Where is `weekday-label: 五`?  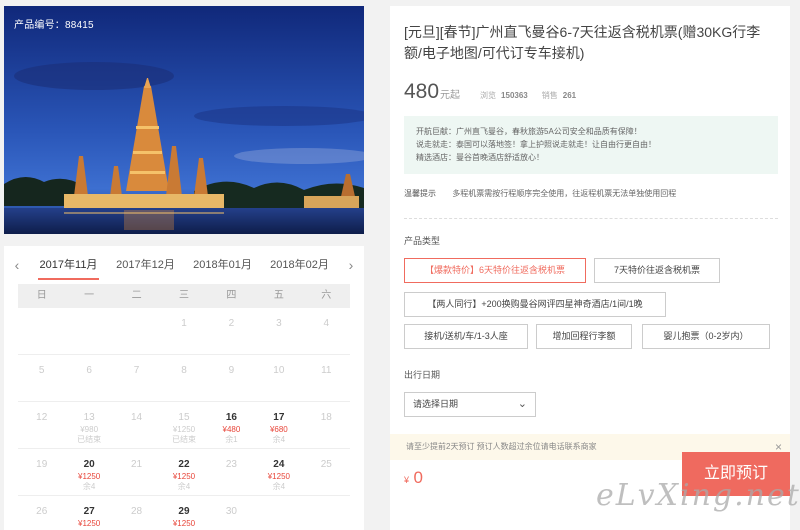
weekday-label: 五 is located at coordinates (278, 295).